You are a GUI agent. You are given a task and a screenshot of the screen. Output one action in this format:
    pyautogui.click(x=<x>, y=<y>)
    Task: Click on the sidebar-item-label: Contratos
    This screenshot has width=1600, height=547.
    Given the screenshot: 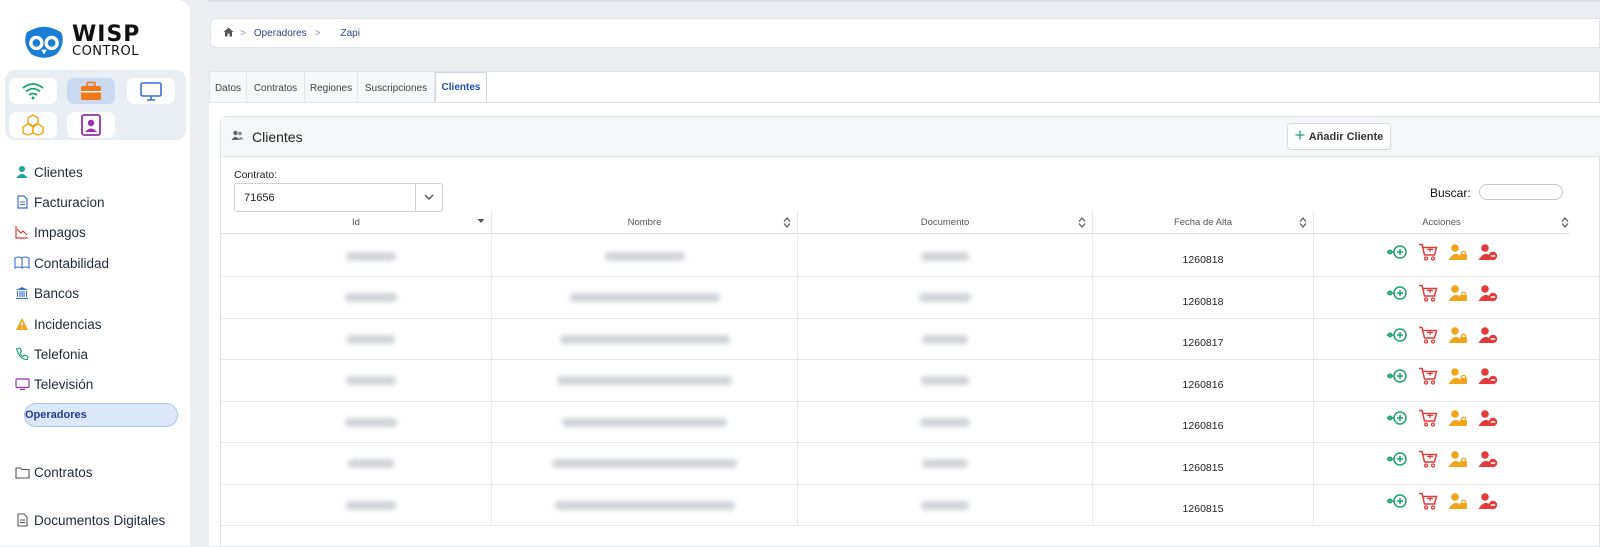 What is the action you would take?
    pyautogui.click(x=63, y=472)
    